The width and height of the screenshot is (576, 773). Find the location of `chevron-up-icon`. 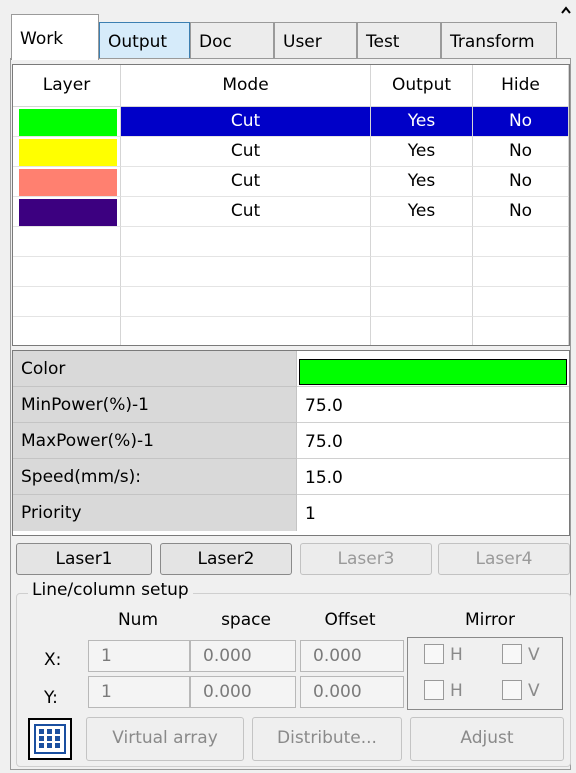

chevron-up-icon is located at coordinates (566, 7).